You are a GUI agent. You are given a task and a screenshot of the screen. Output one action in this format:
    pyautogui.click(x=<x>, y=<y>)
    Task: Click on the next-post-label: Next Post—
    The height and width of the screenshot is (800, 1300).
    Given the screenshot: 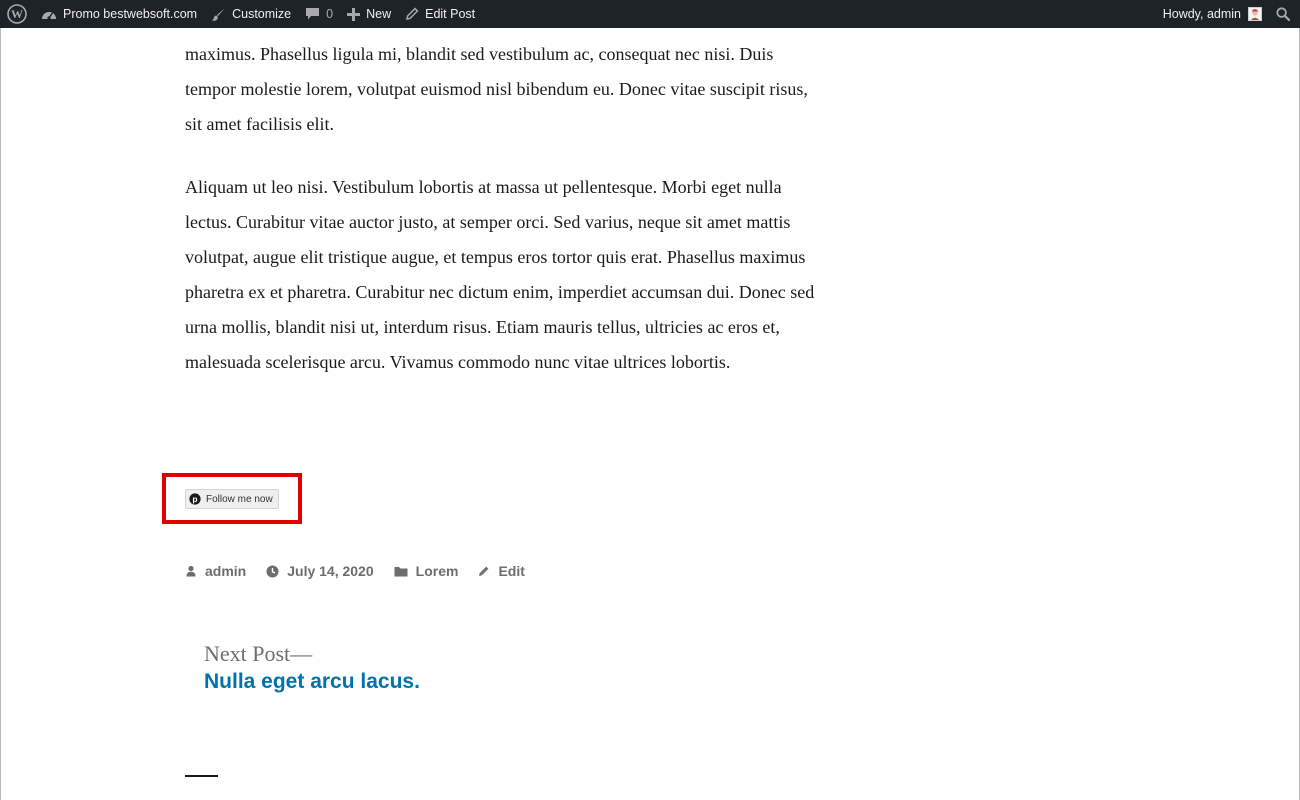 What is the action you would take?
    pyautogui.click(x=258, y=653)
    